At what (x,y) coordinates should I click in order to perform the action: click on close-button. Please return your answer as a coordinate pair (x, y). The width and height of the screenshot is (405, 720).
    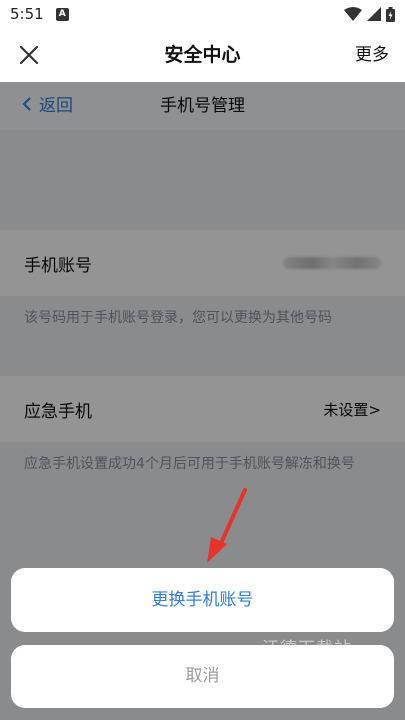
    Looking at the image, I should click on (29, 55).